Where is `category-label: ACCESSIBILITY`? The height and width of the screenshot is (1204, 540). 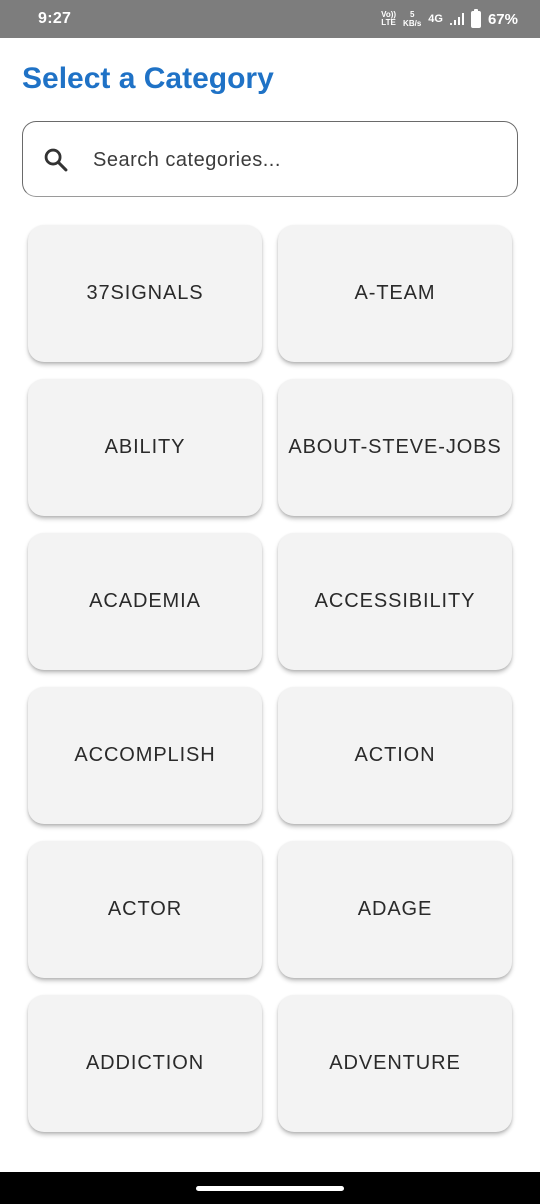
category-label: ACCESSIBILITY is located at coordinates (395, 601).